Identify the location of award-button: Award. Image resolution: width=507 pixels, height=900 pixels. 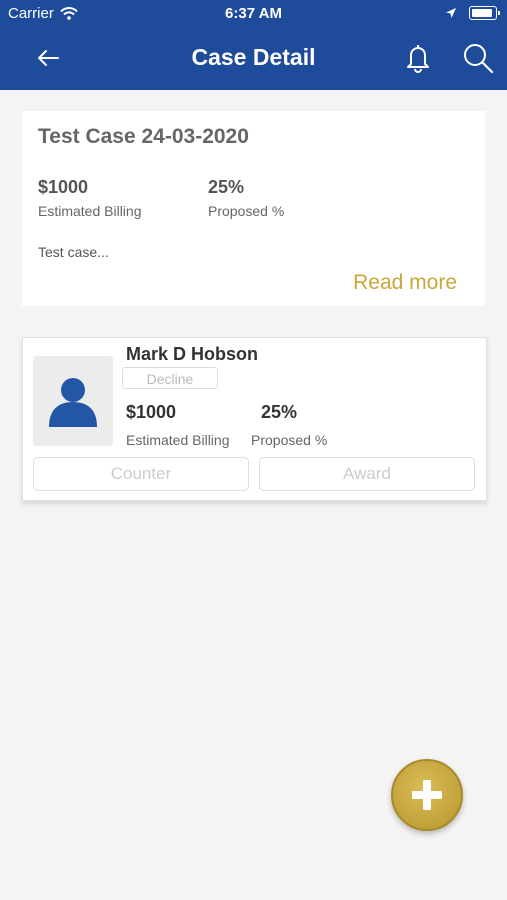
(367, 474).